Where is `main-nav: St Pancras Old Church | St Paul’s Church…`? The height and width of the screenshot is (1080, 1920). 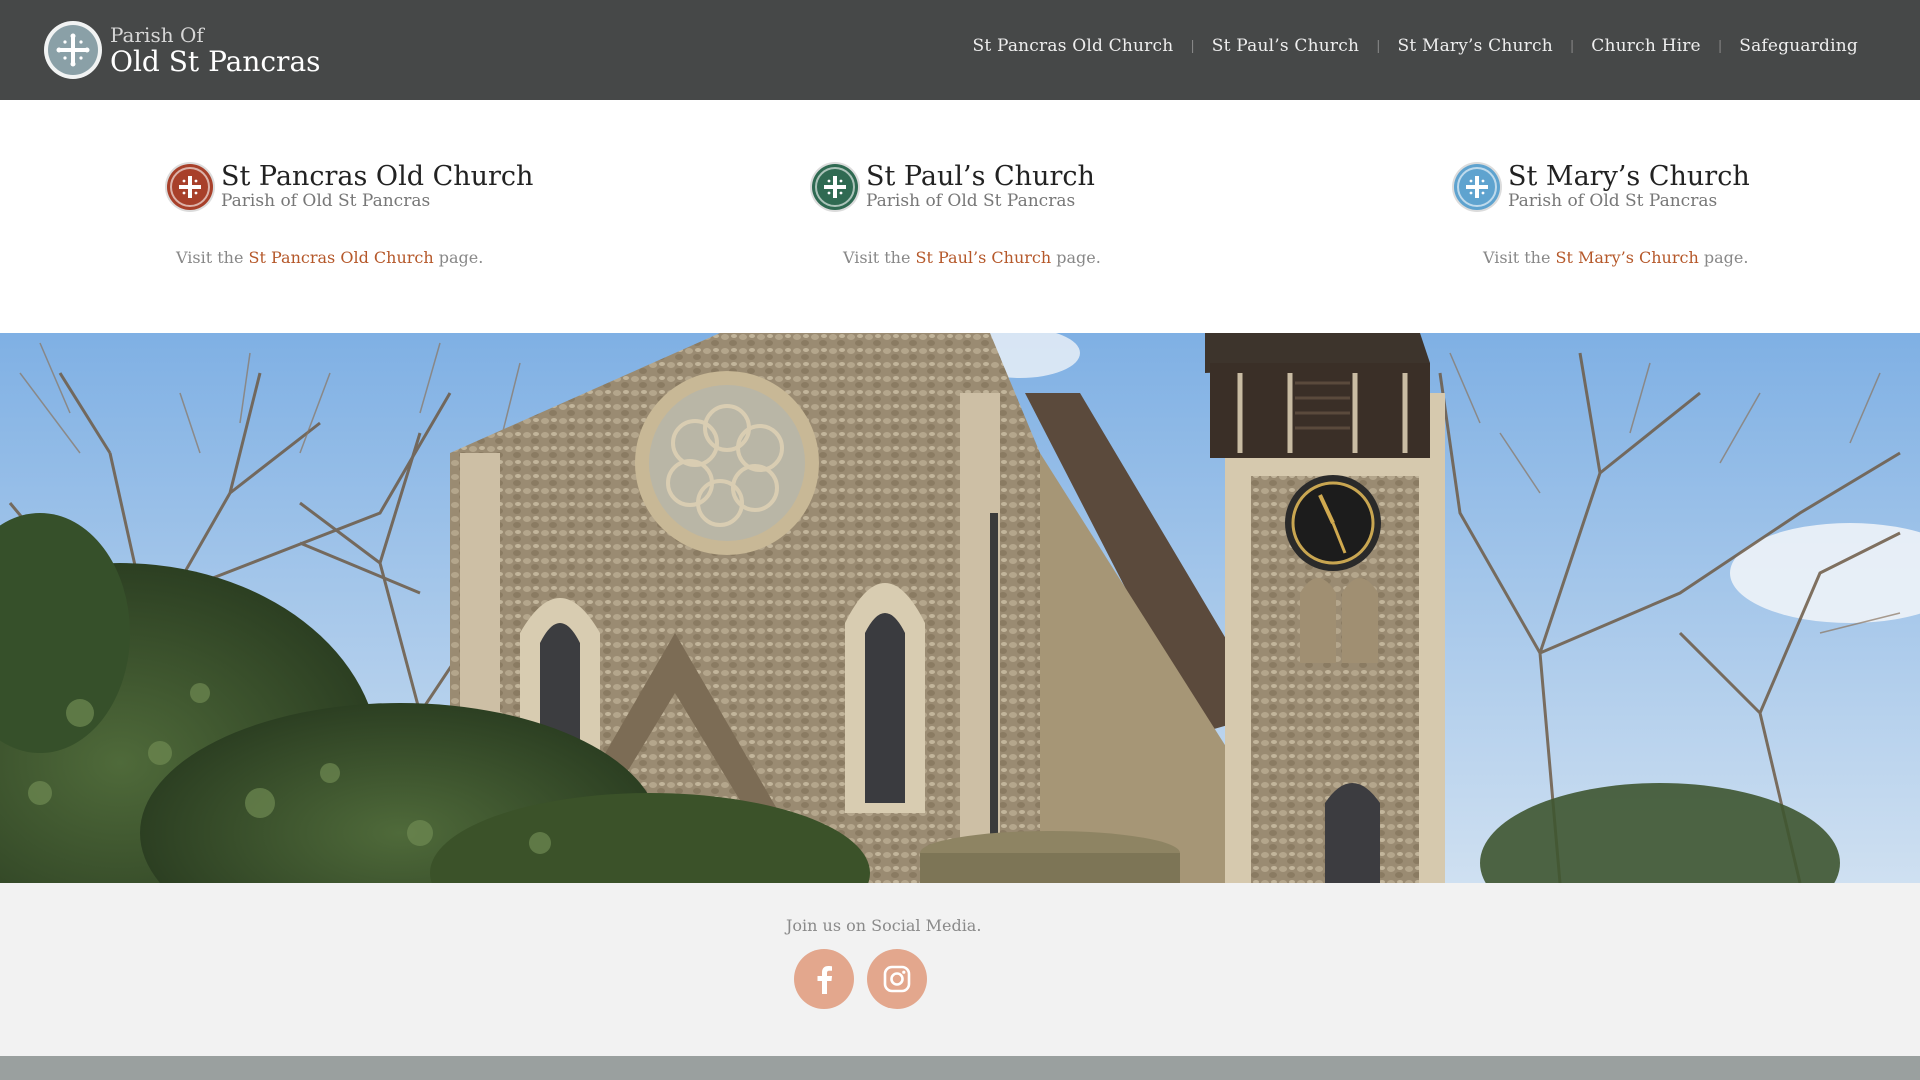 main-nav: St Pancras Old Church | St Paul’s Church… is located at coordinates (1415, 46).